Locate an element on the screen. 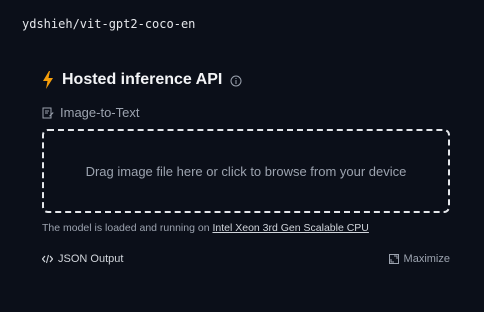 The width and height of the screenshot is (484, 312). json-output-label: JSON Output is located at coordinates (91, 259).